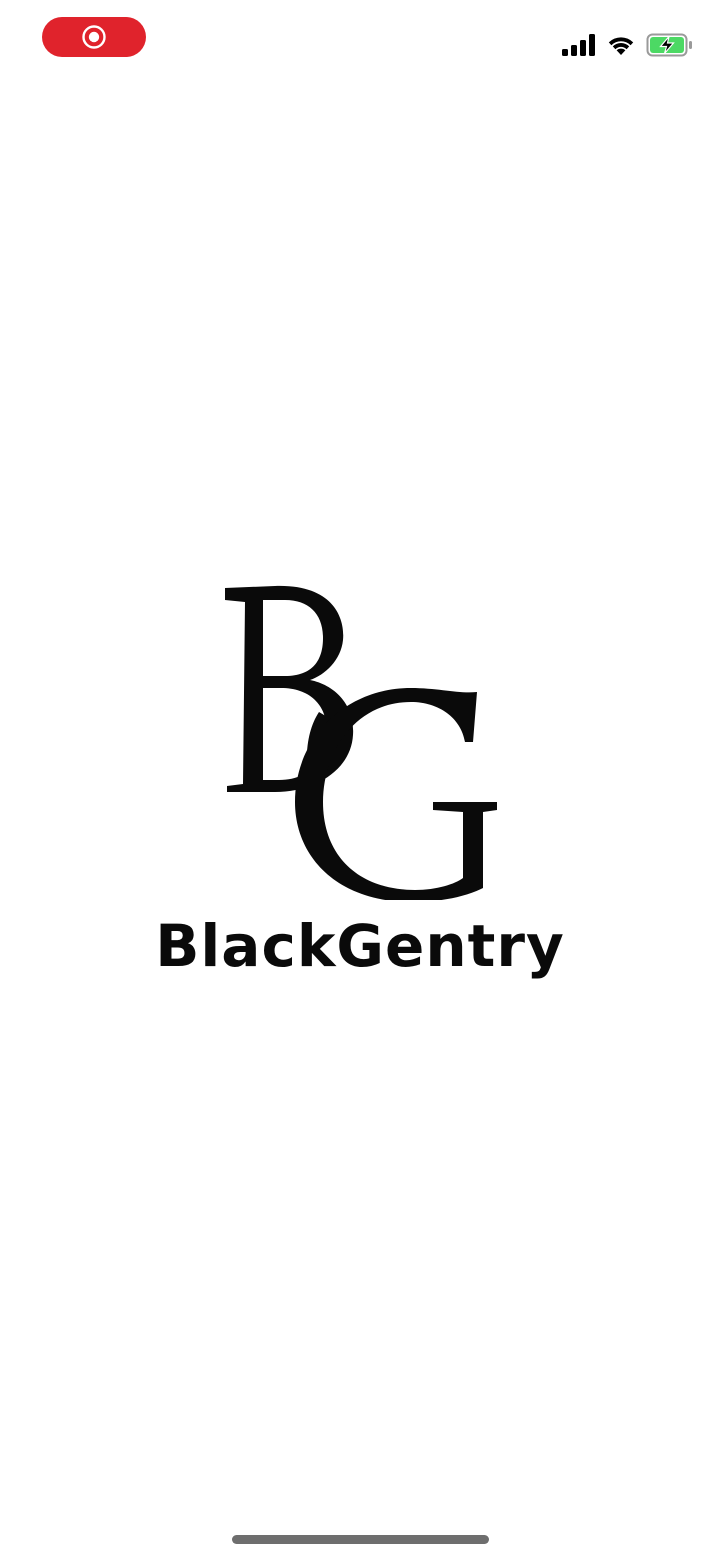 The width and height of the screenshot is (720, 1560). I want to click on monogram-letter-g, so click(396, 794).